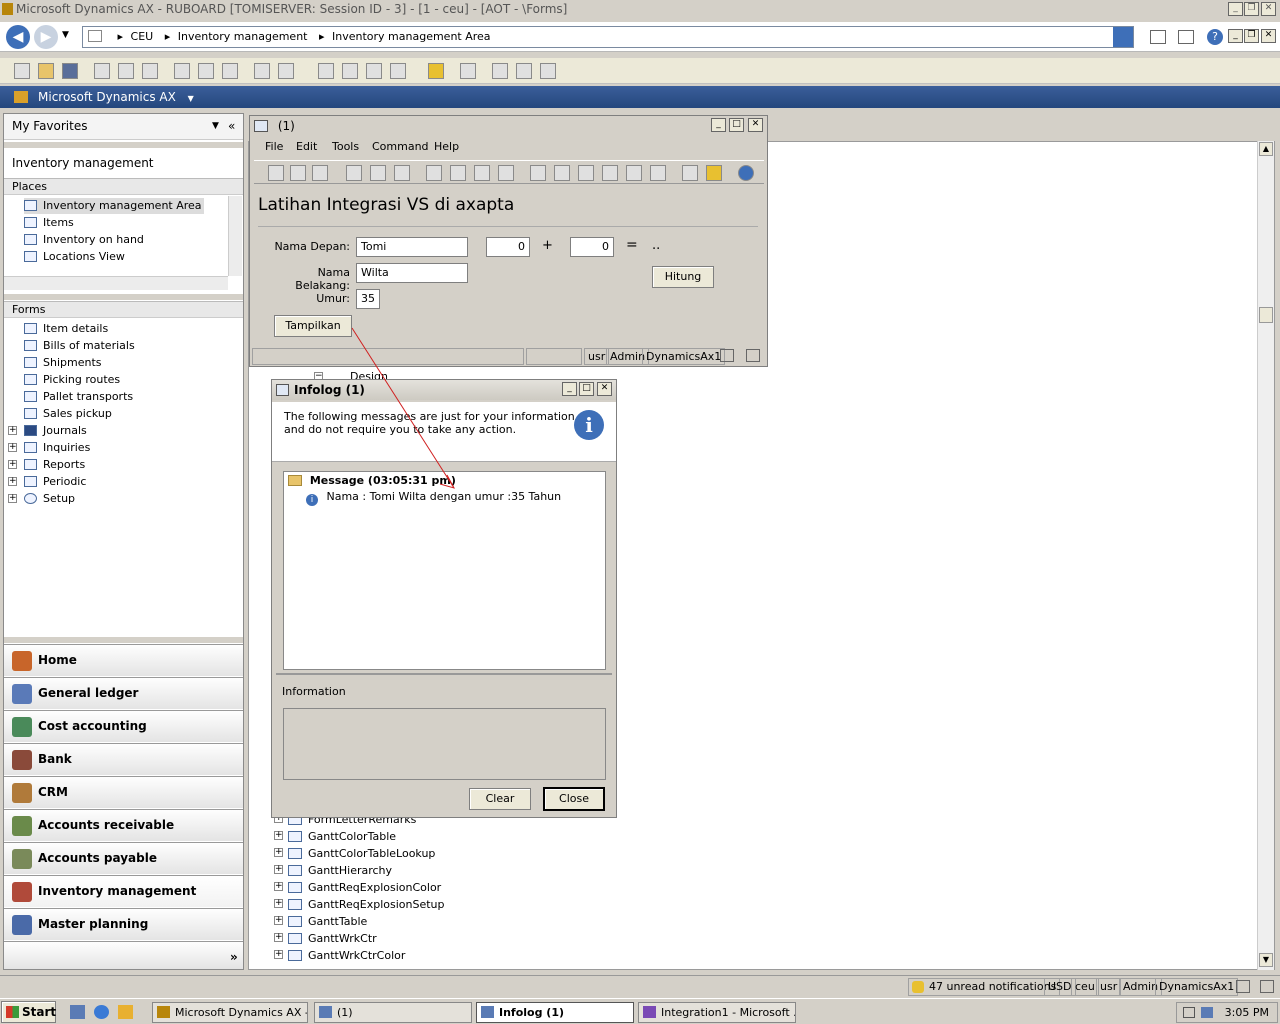 The width and height of the screenshot is (1280, 1024). What do you see at coordinates (393, 1012) in the screenshot?
I see `task-form: (1)` at bounding box center [393, 1012].